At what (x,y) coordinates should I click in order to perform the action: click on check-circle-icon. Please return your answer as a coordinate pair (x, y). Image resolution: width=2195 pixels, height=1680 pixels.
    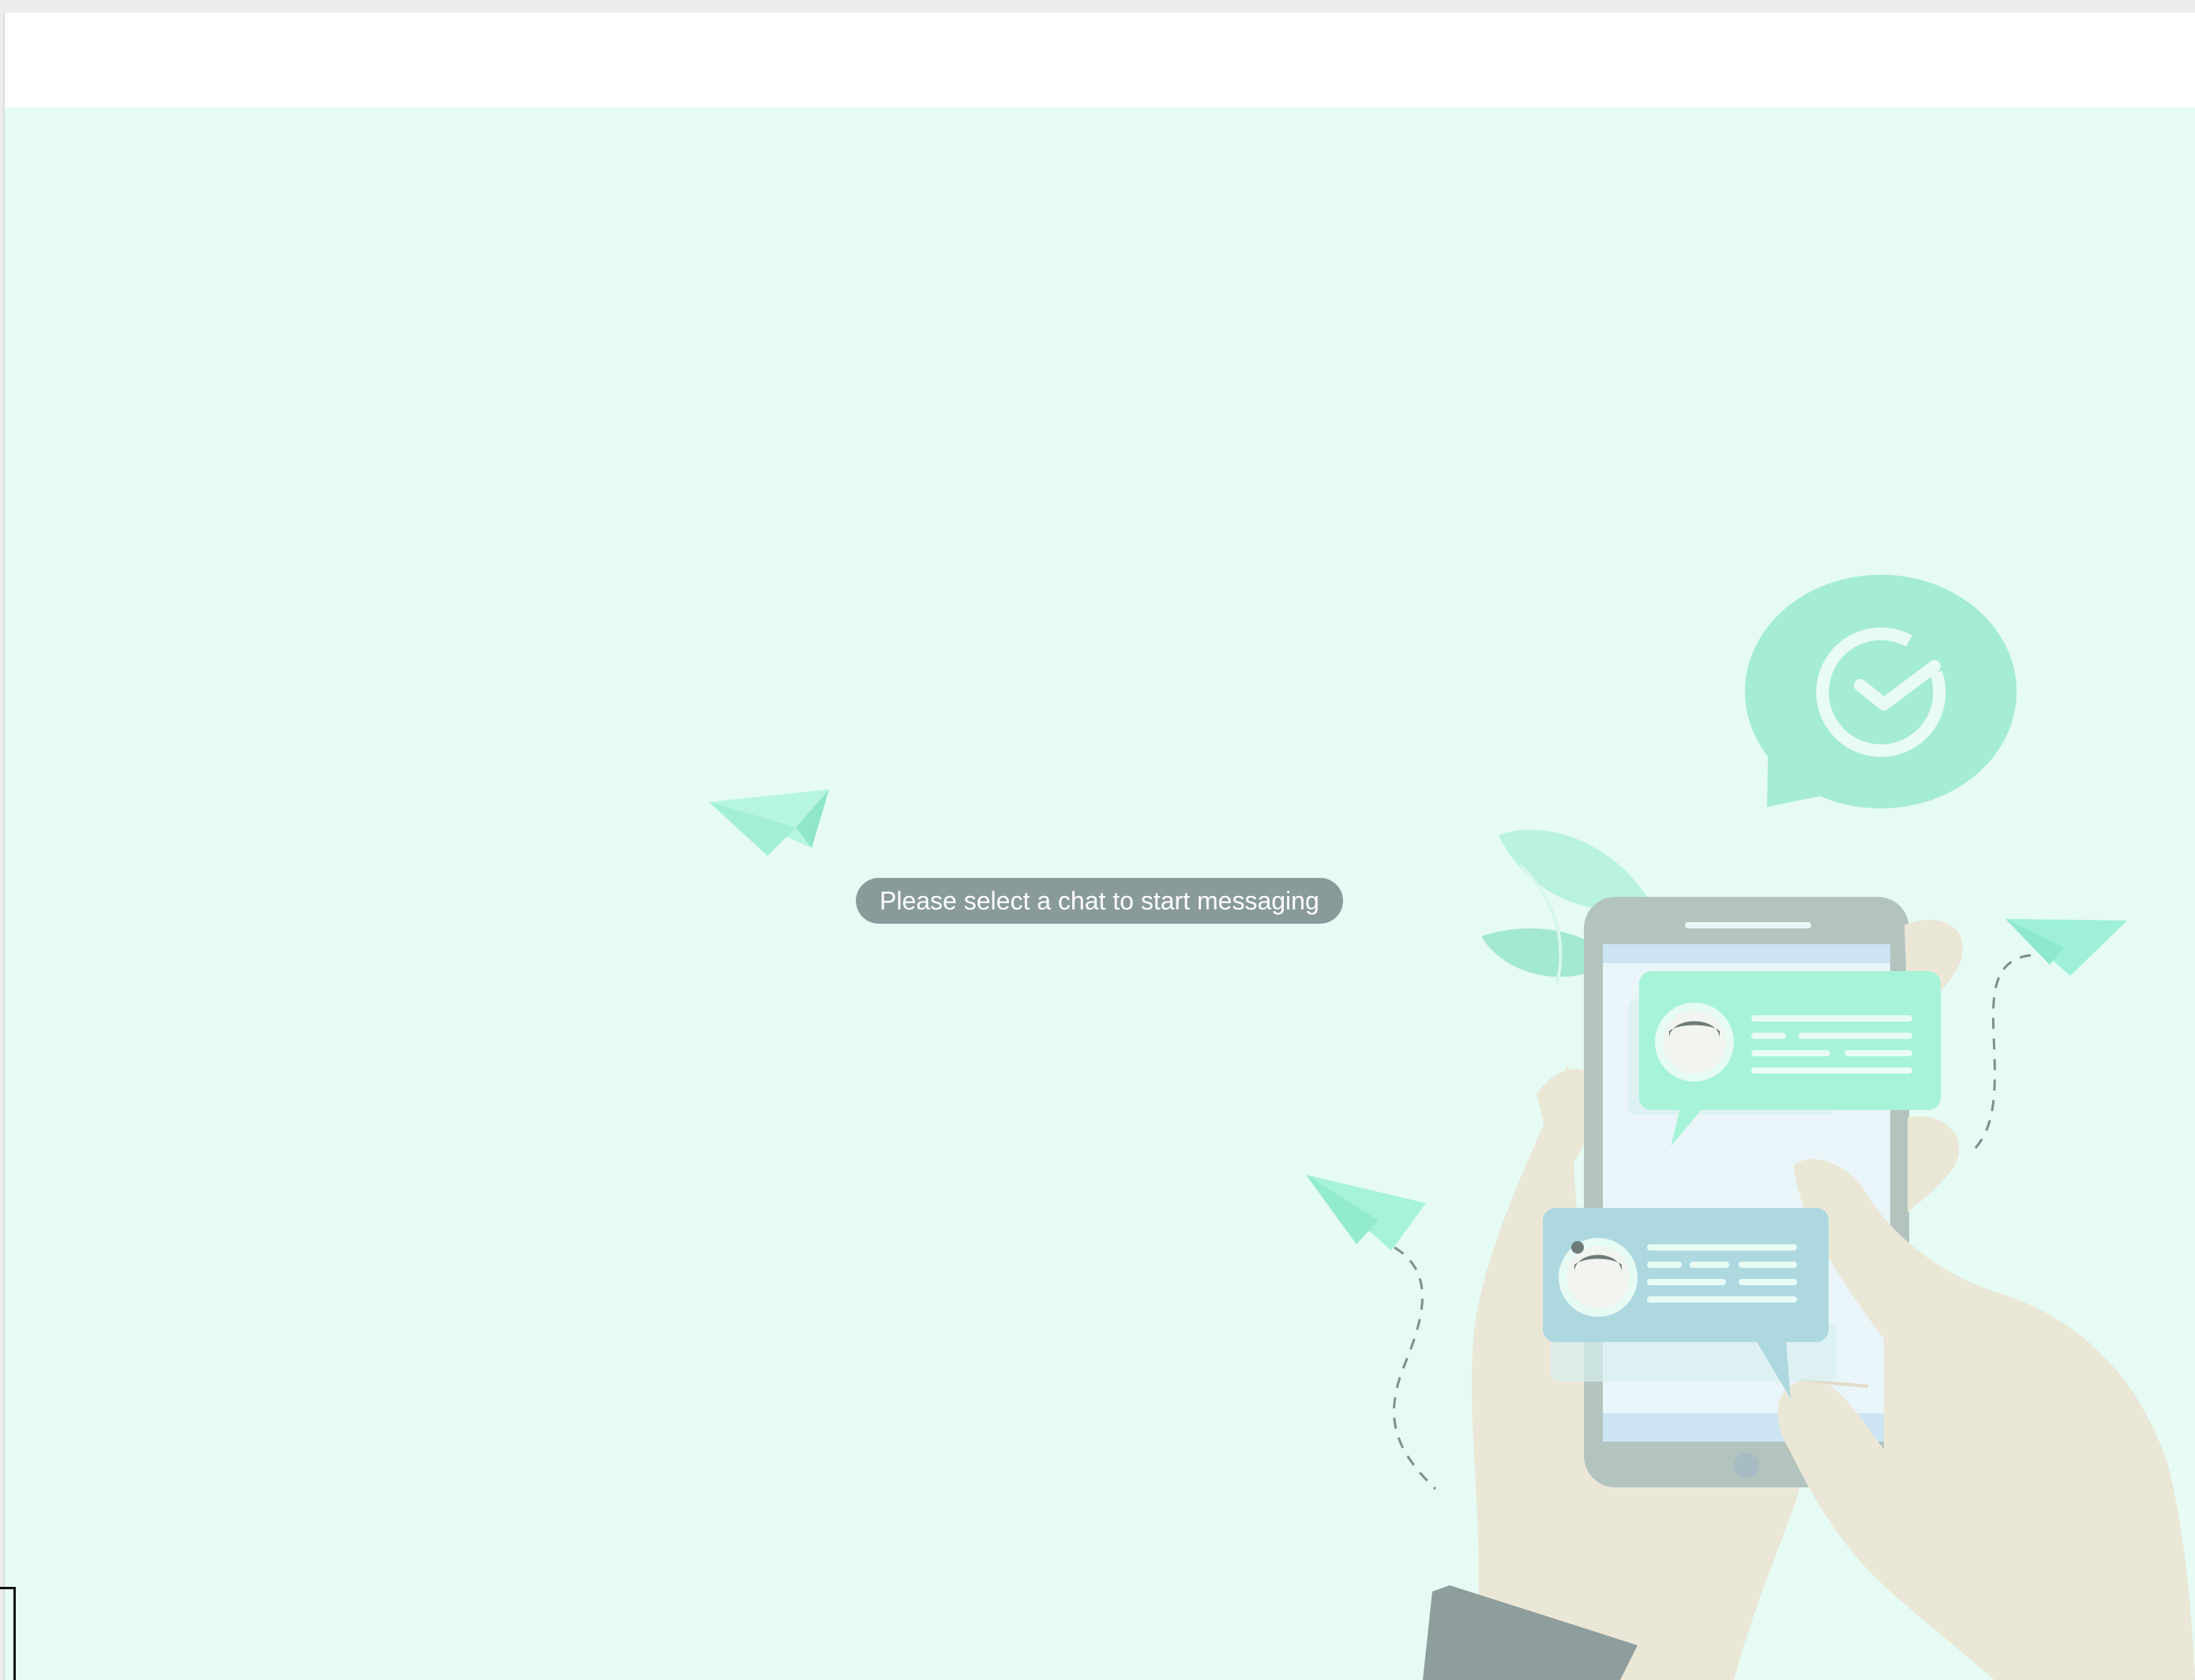
    Looking at the image, I should click on (1881, 691).